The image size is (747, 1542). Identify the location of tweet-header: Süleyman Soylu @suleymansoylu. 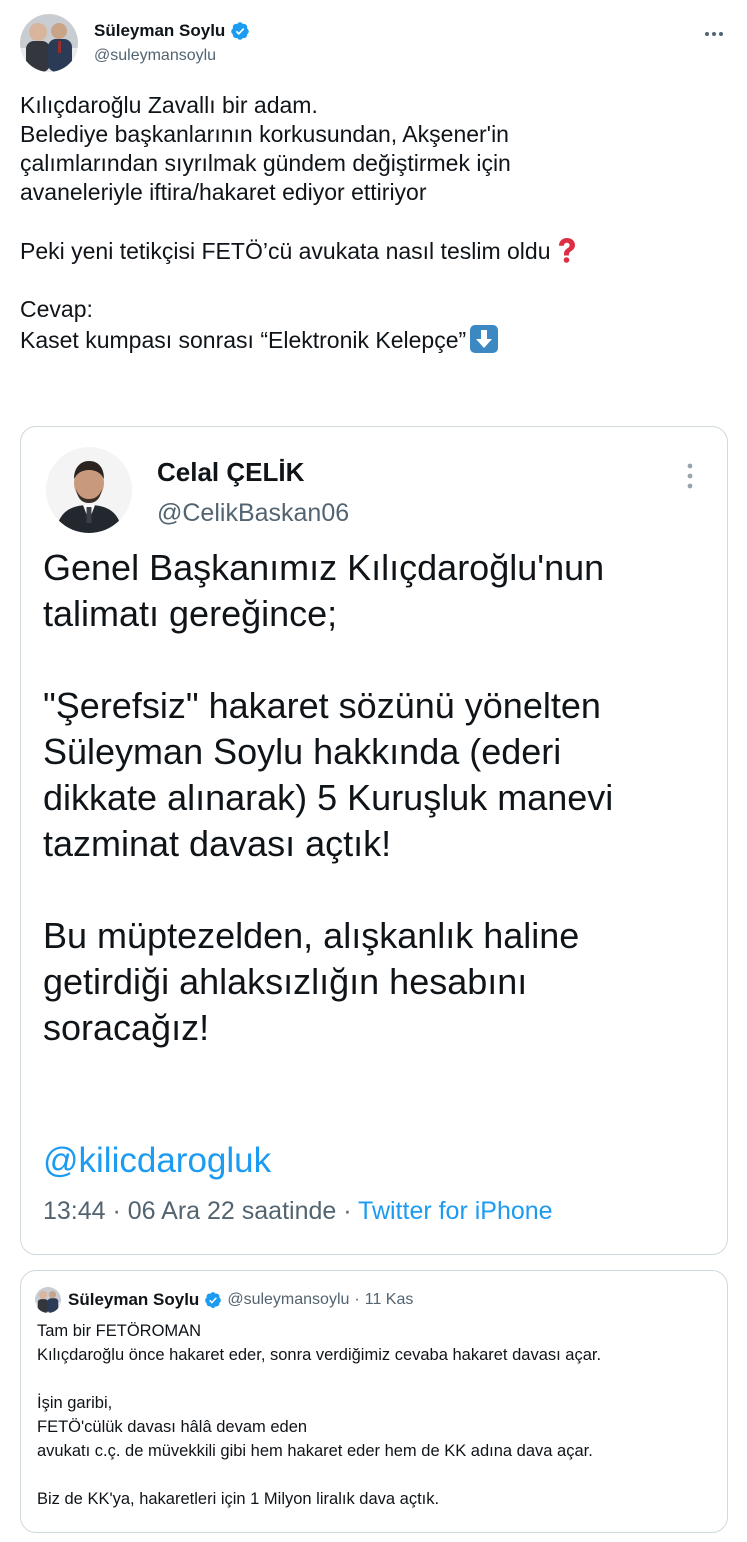
(375, 45).